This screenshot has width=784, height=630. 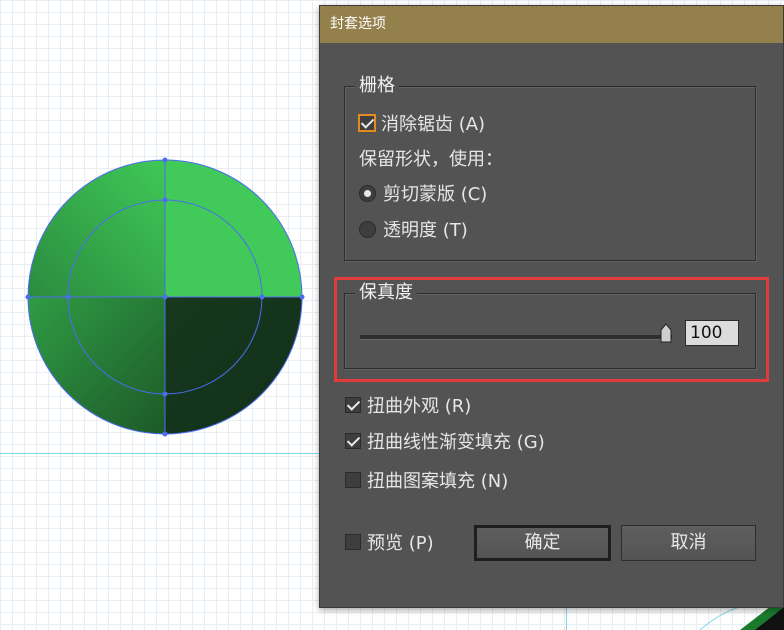 I want to click on dialog-title: 封套选项, so click(x=551, y=24).